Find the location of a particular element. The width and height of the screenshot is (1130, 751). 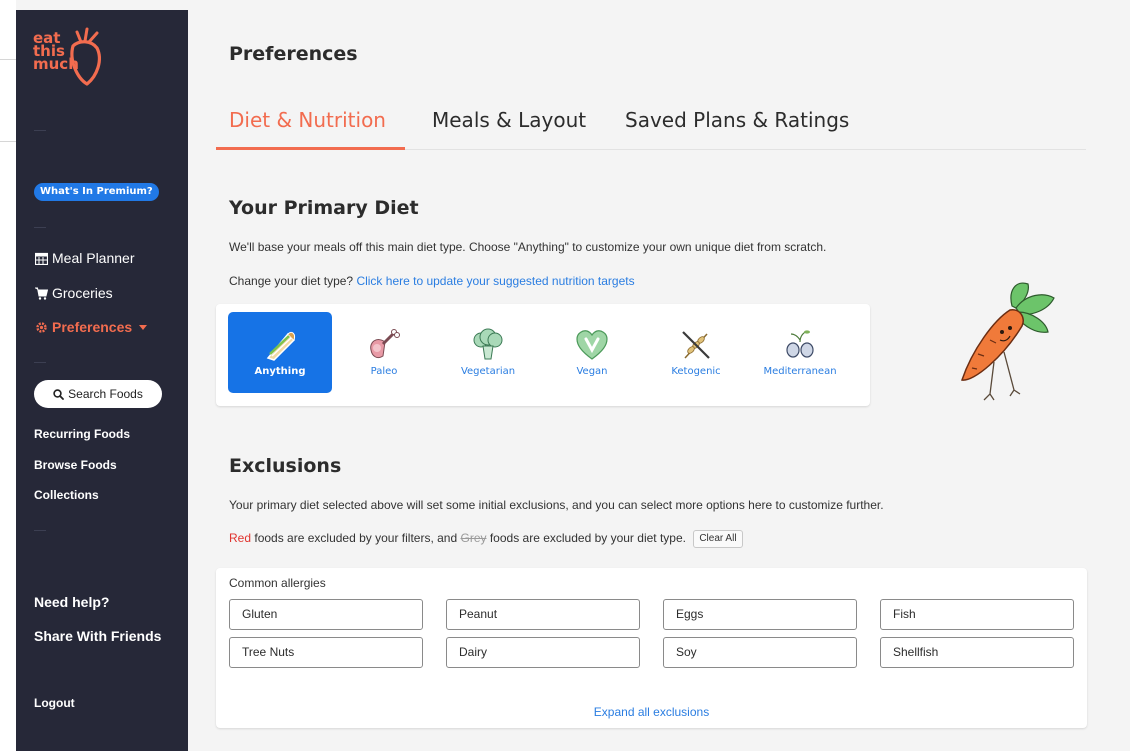

exclusion-shellfish: Shellfish is located at coordinates (977, 652).